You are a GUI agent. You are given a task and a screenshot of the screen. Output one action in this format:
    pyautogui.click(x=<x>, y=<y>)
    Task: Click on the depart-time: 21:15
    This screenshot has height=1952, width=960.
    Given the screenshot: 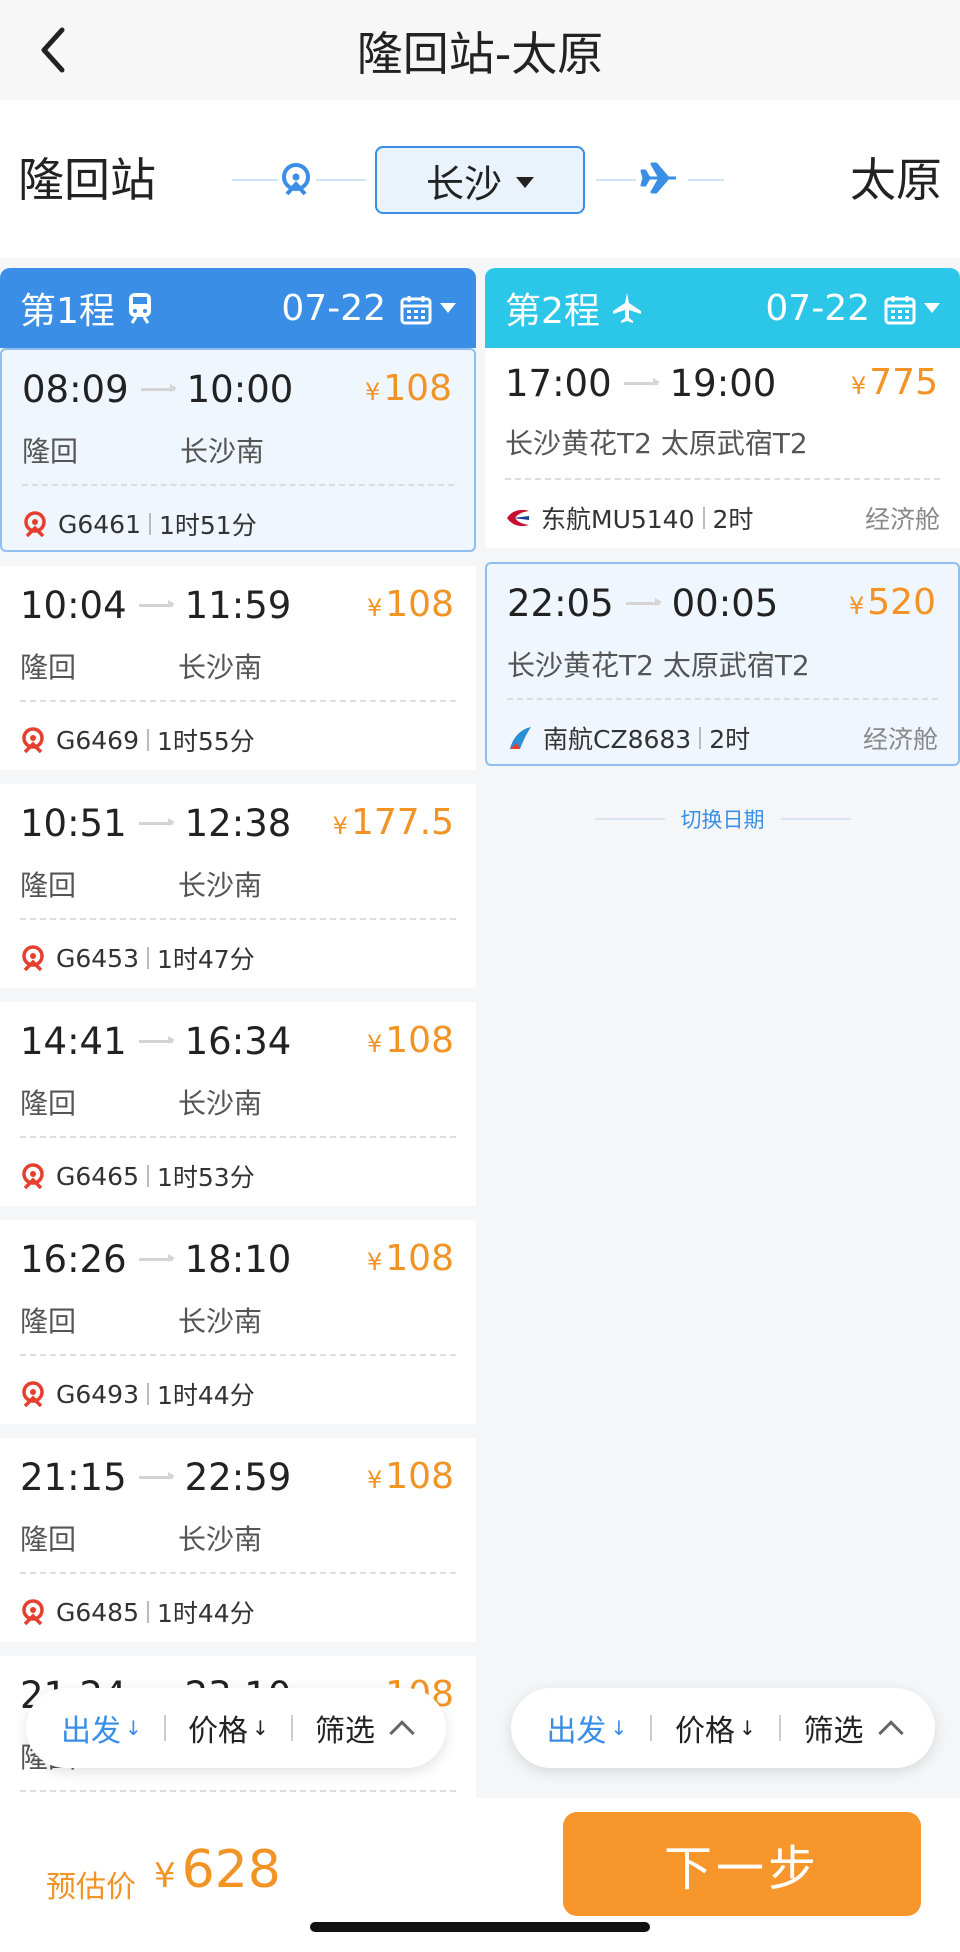 What is the action you would take?
    pyautogui.click(x=73, y=1477)
    